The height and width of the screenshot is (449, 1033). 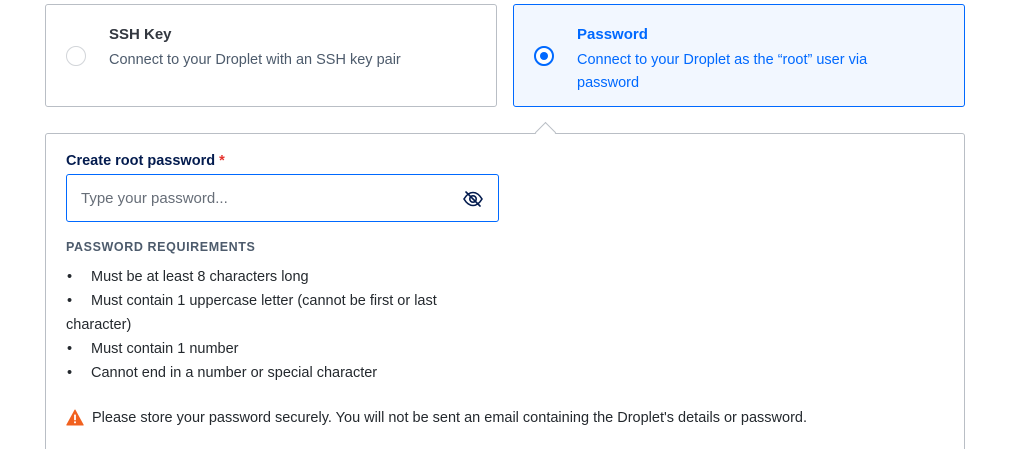 I want to click on root-password-label-text: Create root password, so click(x=141, y=161).